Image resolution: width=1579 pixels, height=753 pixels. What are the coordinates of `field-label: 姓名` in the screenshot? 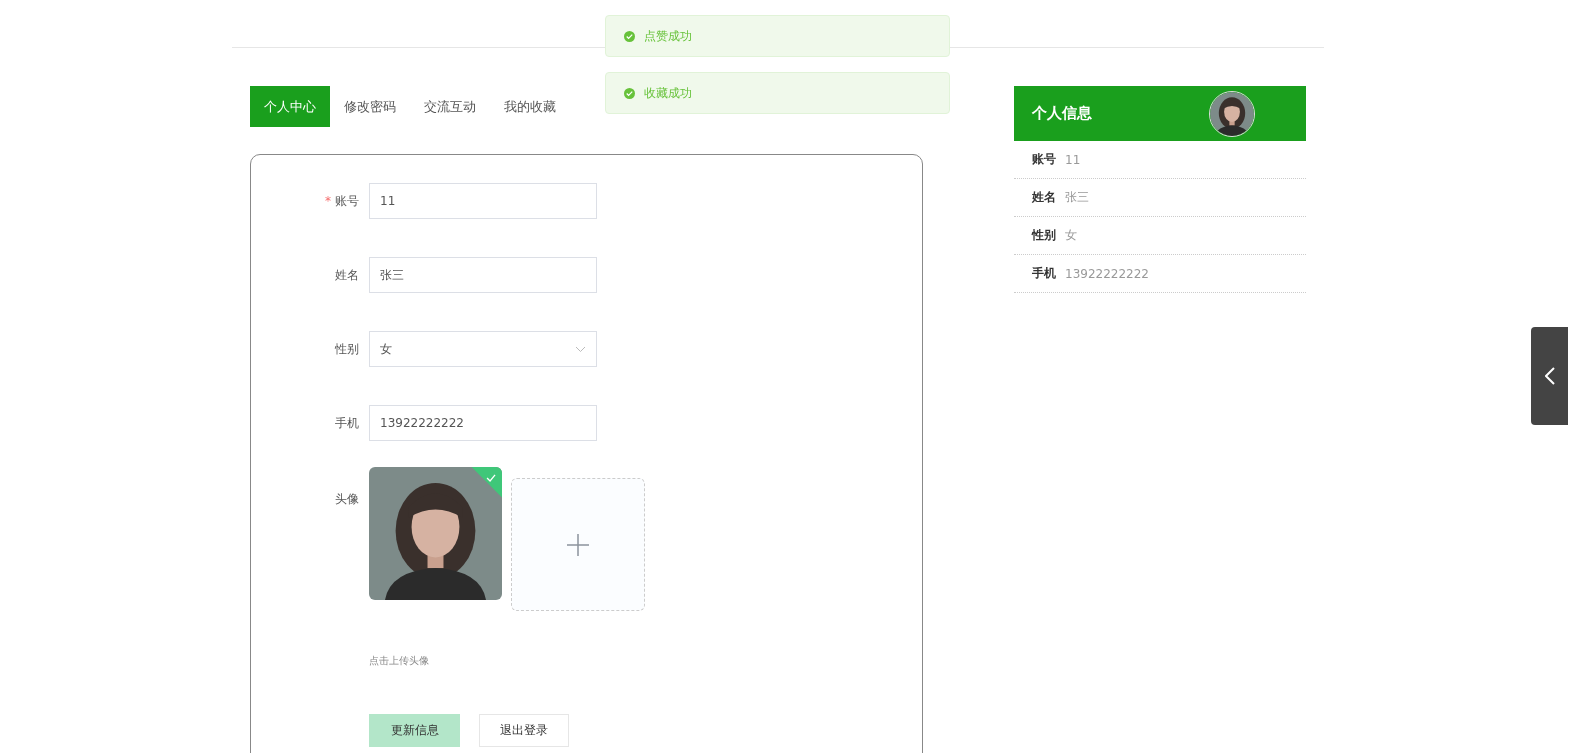 It's located at (347, 274).